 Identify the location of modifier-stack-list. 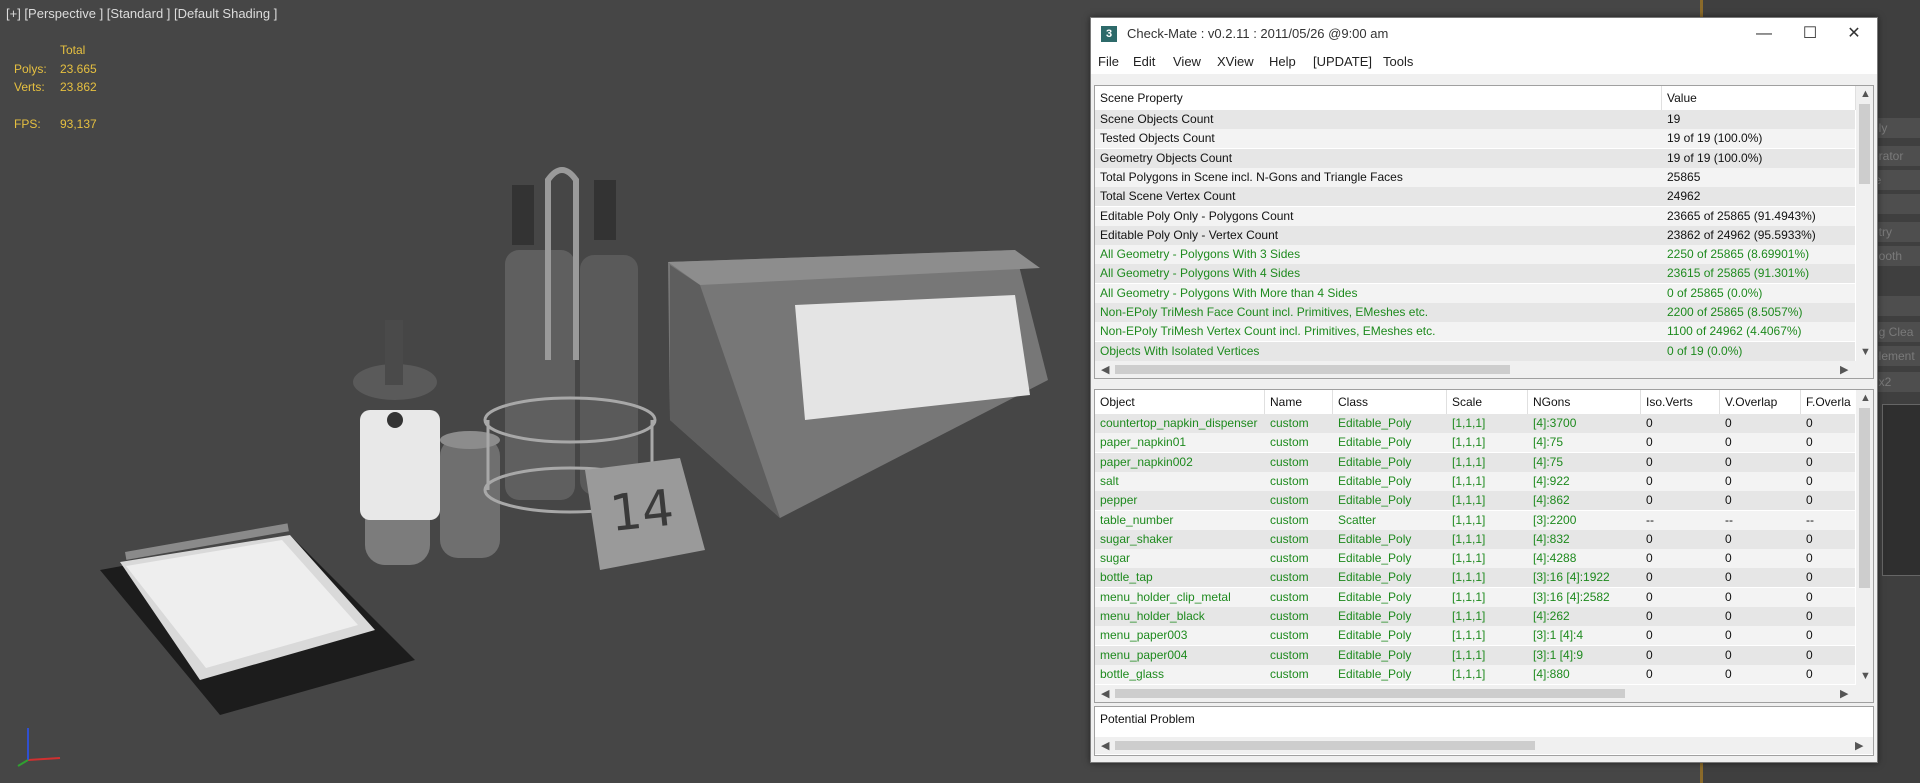
(1901, 490).